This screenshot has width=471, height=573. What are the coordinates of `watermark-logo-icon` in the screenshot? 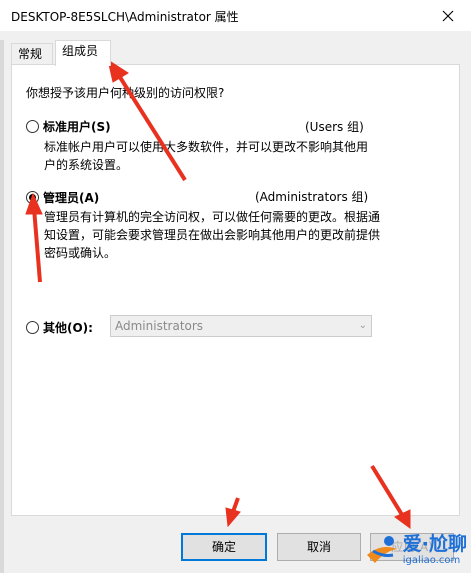 It's located at (381, 549).